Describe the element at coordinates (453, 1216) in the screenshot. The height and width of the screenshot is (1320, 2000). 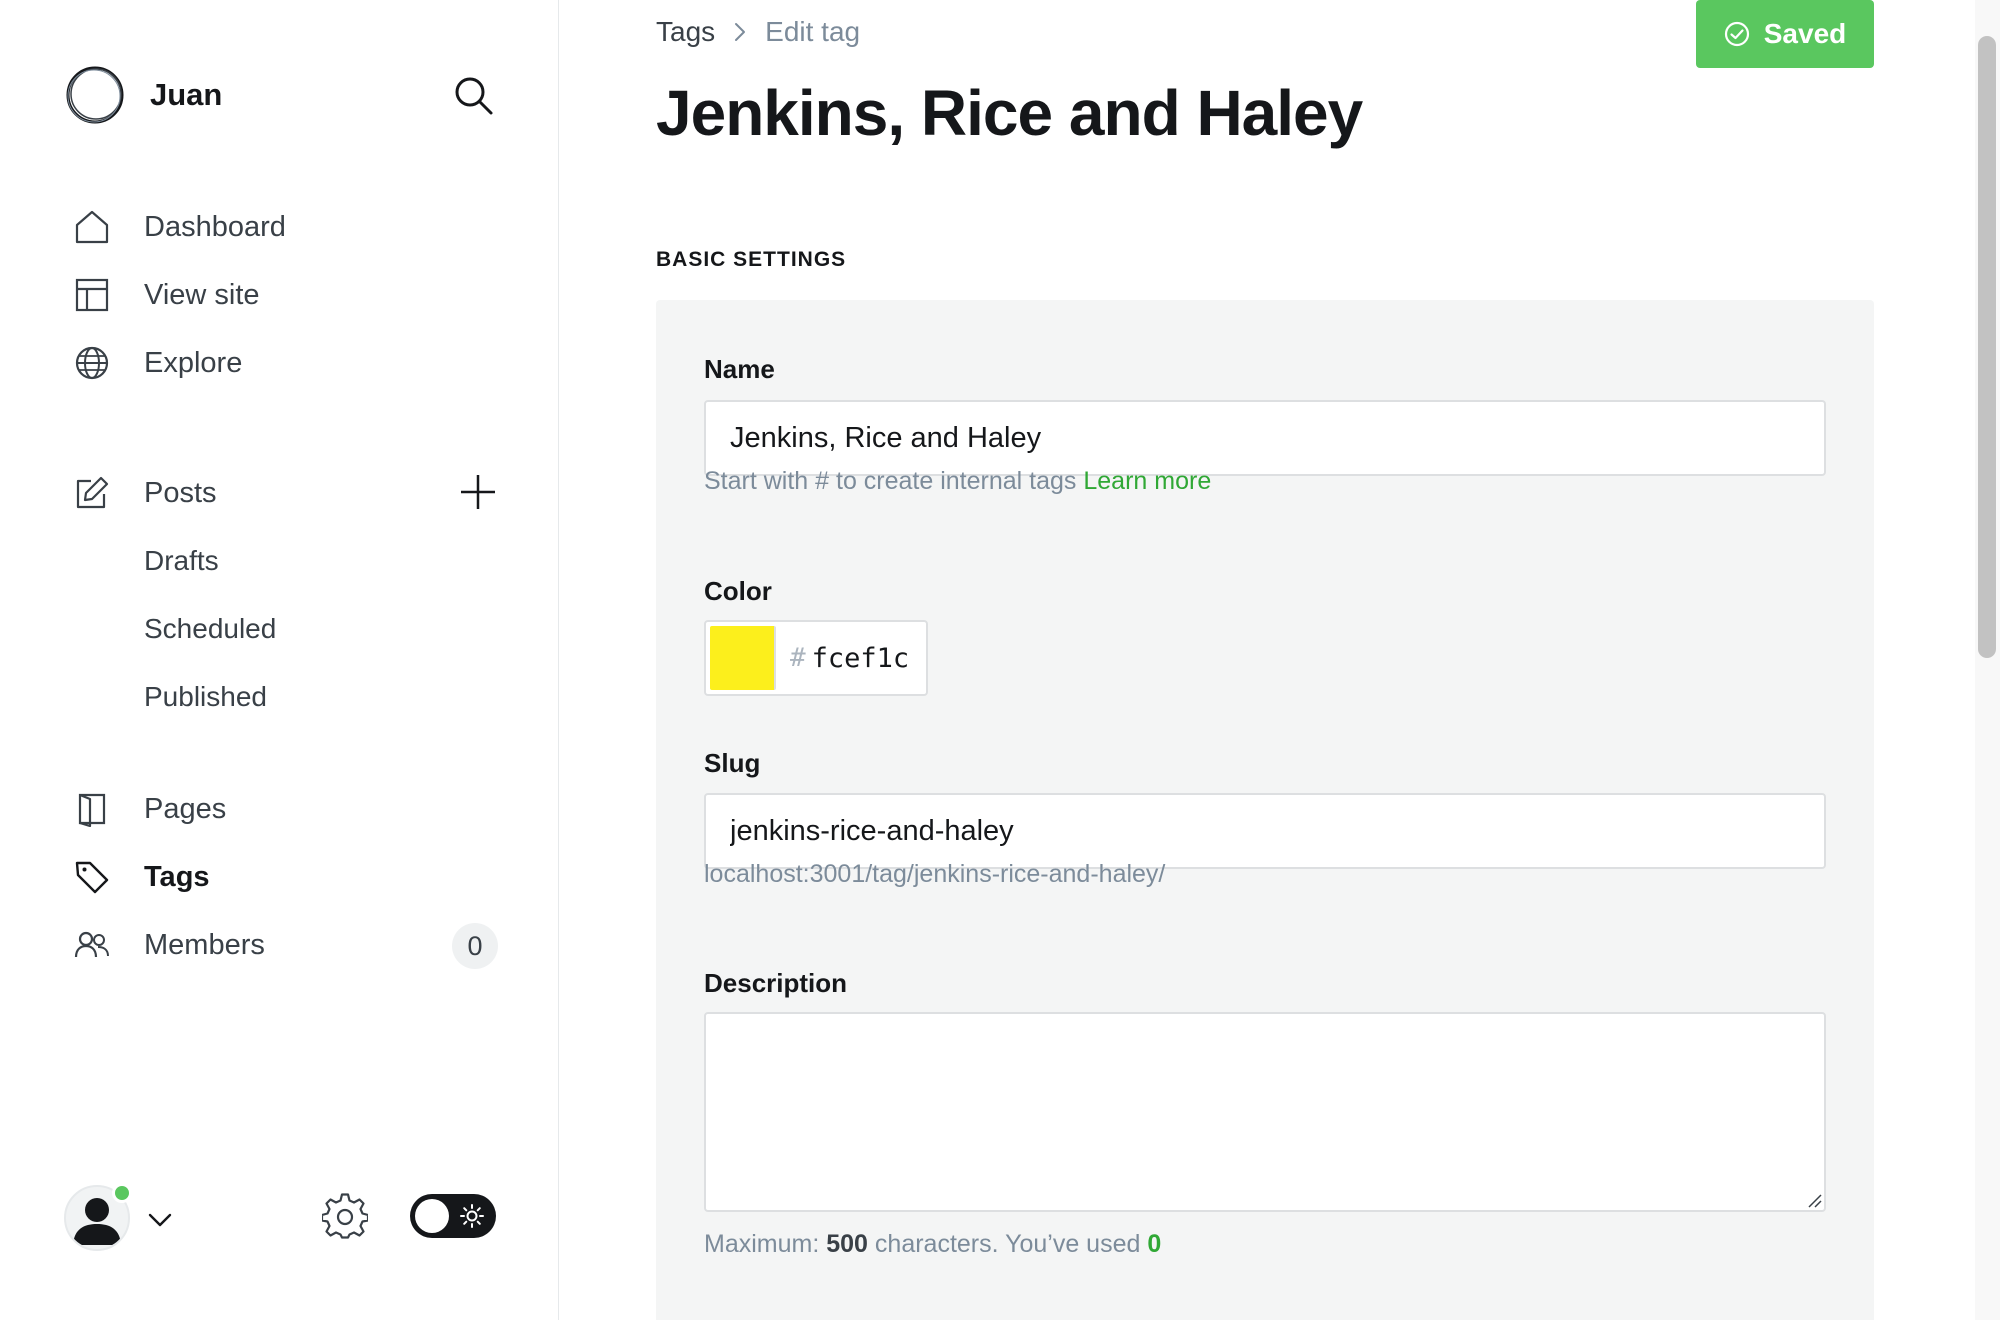
I see `theme-toggle` at that location.